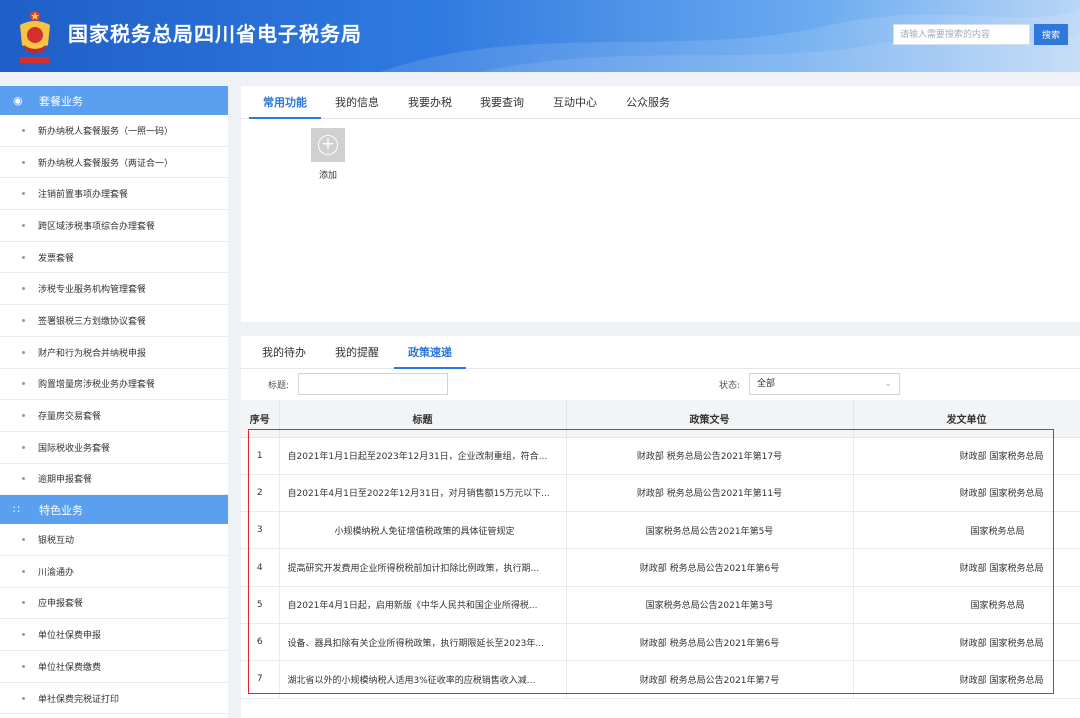  Describe the element at coordinates (710, 679) in the screenshot. I see `row-doc-number: 财政部 税务总局公告2021年第7号` at that location.